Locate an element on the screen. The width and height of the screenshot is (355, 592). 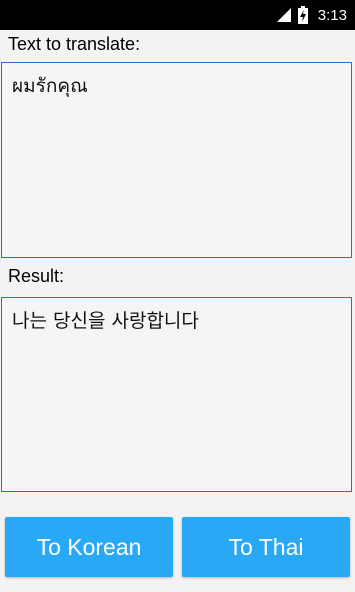
status-clock: 3:13 is located at coordinates (332, 15).